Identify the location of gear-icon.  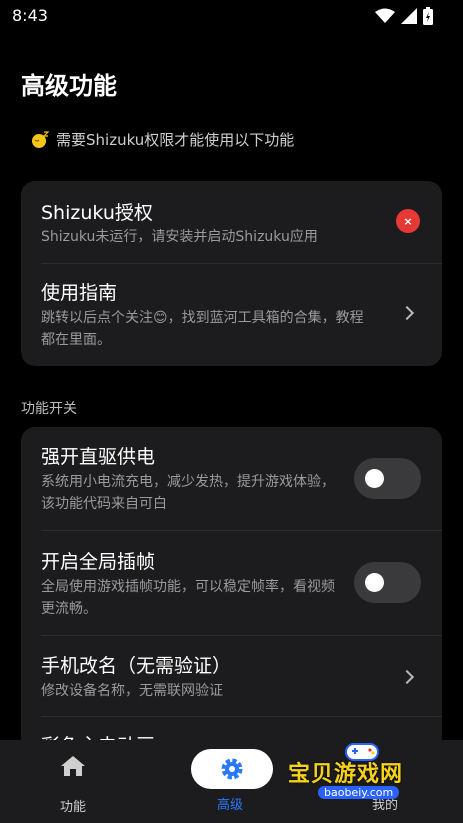
(232, 769).